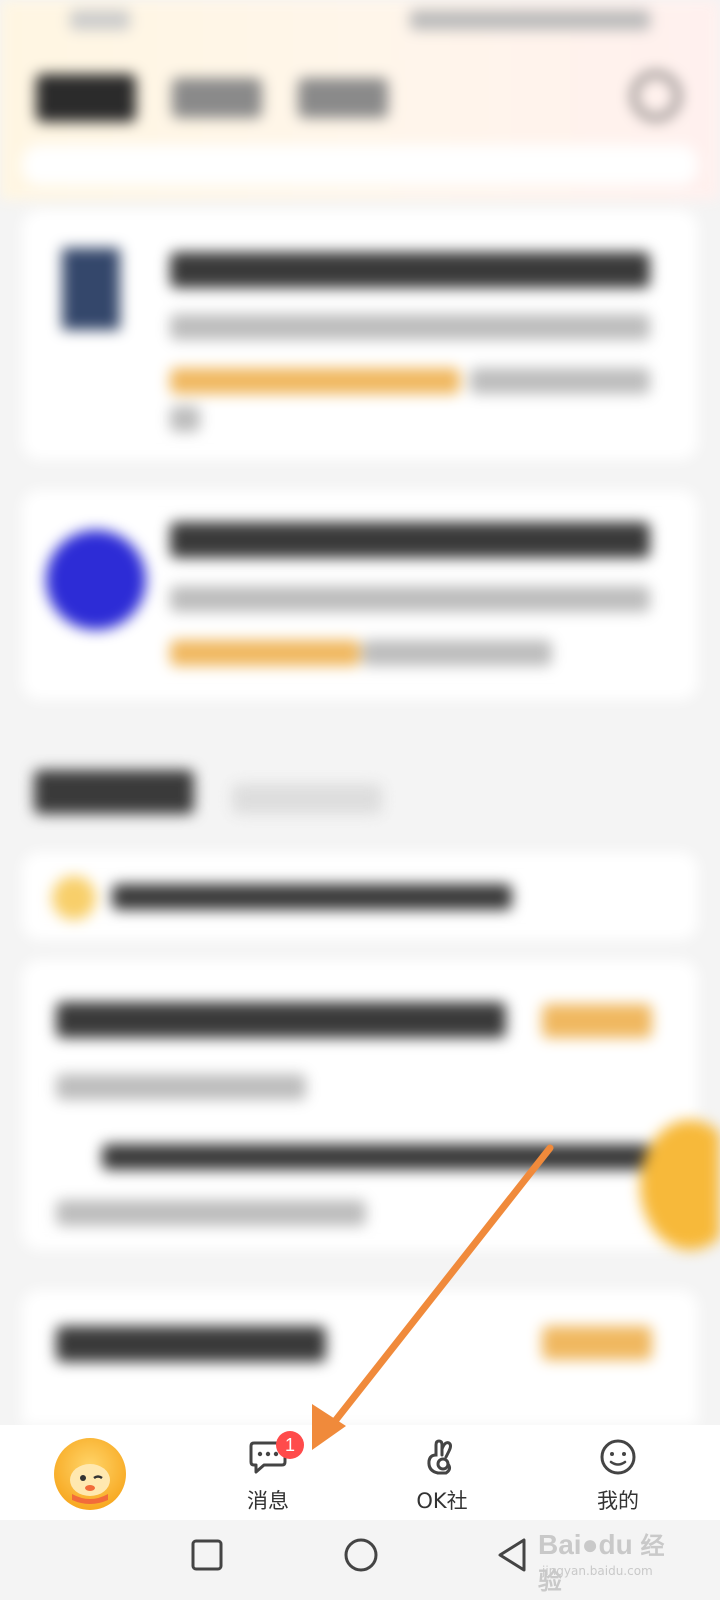  Describe the element at coordinates (615, 1544) in the screenshot. I see `watermark-brand2: du` at that location.